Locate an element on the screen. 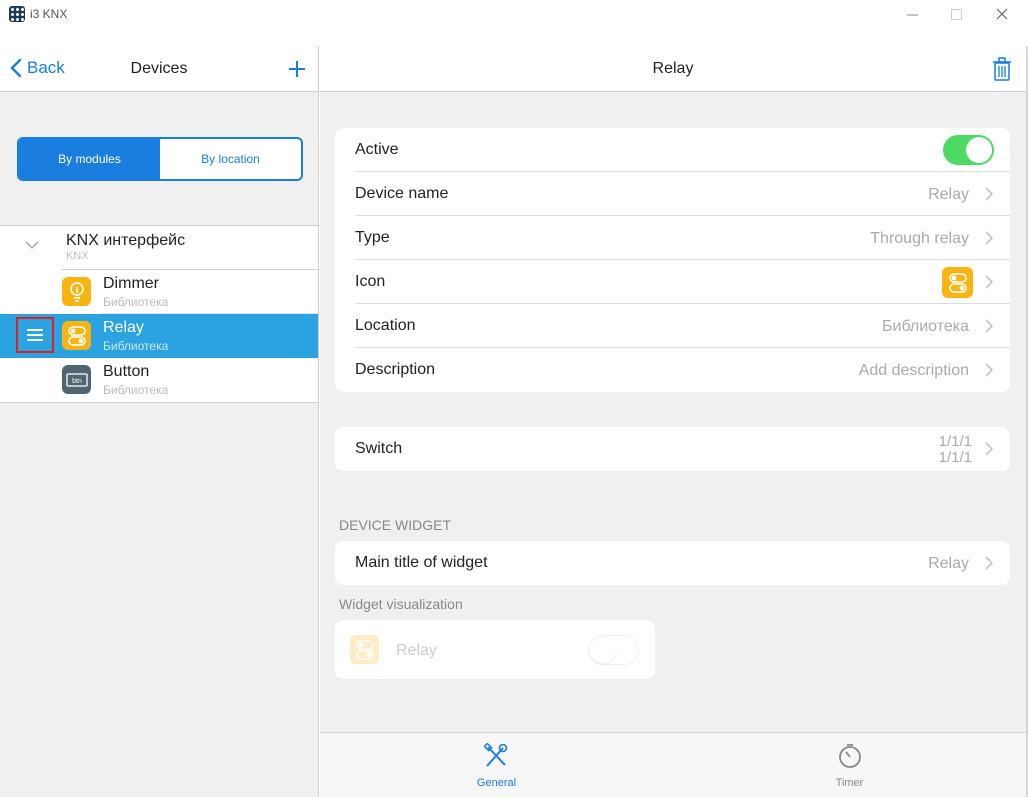 Image resolution: width=1028 pixels, height=798 pixels. active-row: Active is located at coordinates (672, 150).